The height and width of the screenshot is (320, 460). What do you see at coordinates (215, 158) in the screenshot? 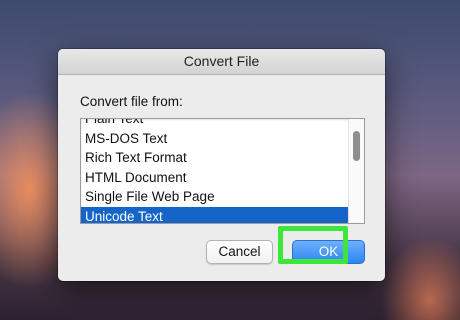
I see `list-item-rich-text-format: Rich Text Format` at bounding box center [215, 158].